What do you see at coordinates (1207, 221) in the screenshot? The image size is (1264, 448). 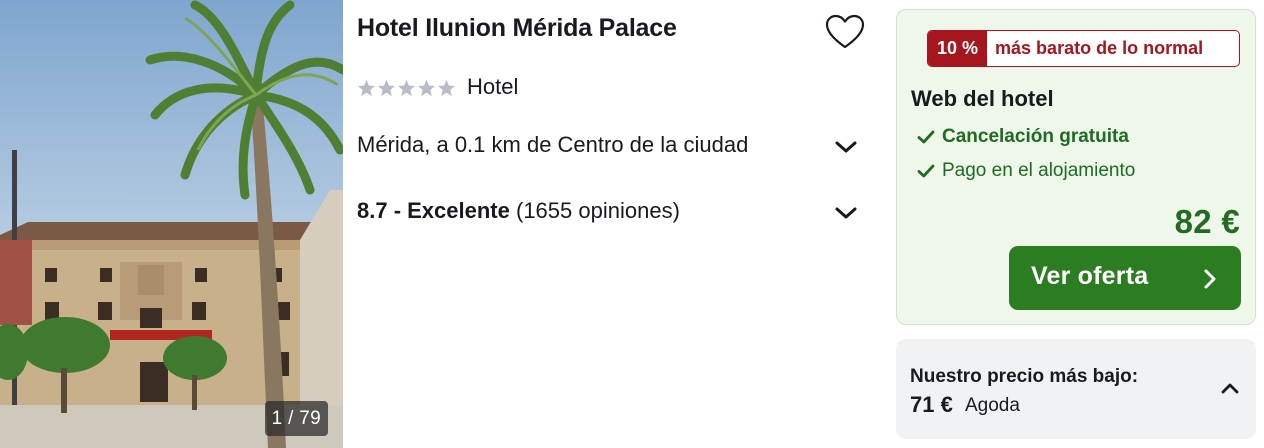 I see `offer-price: 82 €` at bounding box center [1207, 221].